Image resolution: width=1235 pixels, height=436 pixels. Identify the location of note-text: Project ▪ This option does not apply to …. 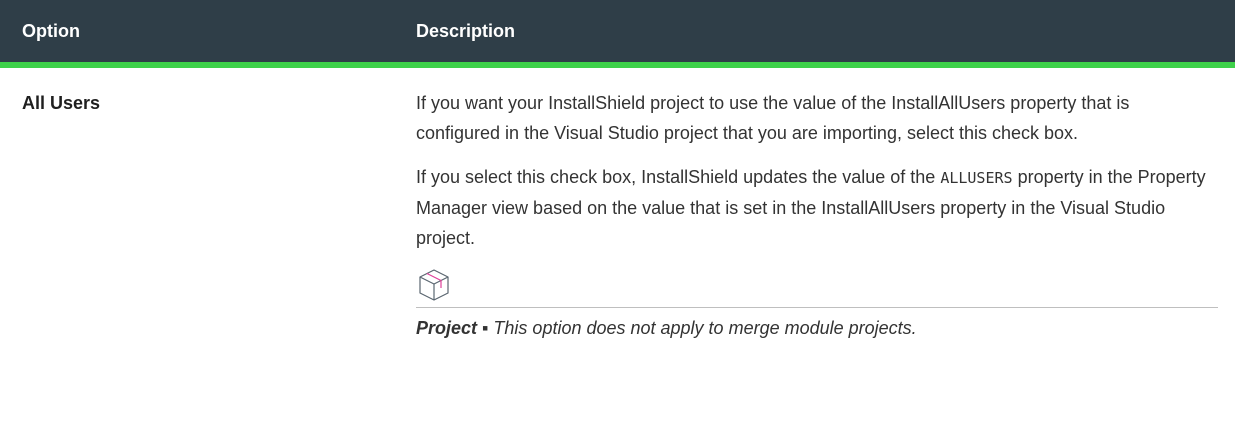
(817, 328).